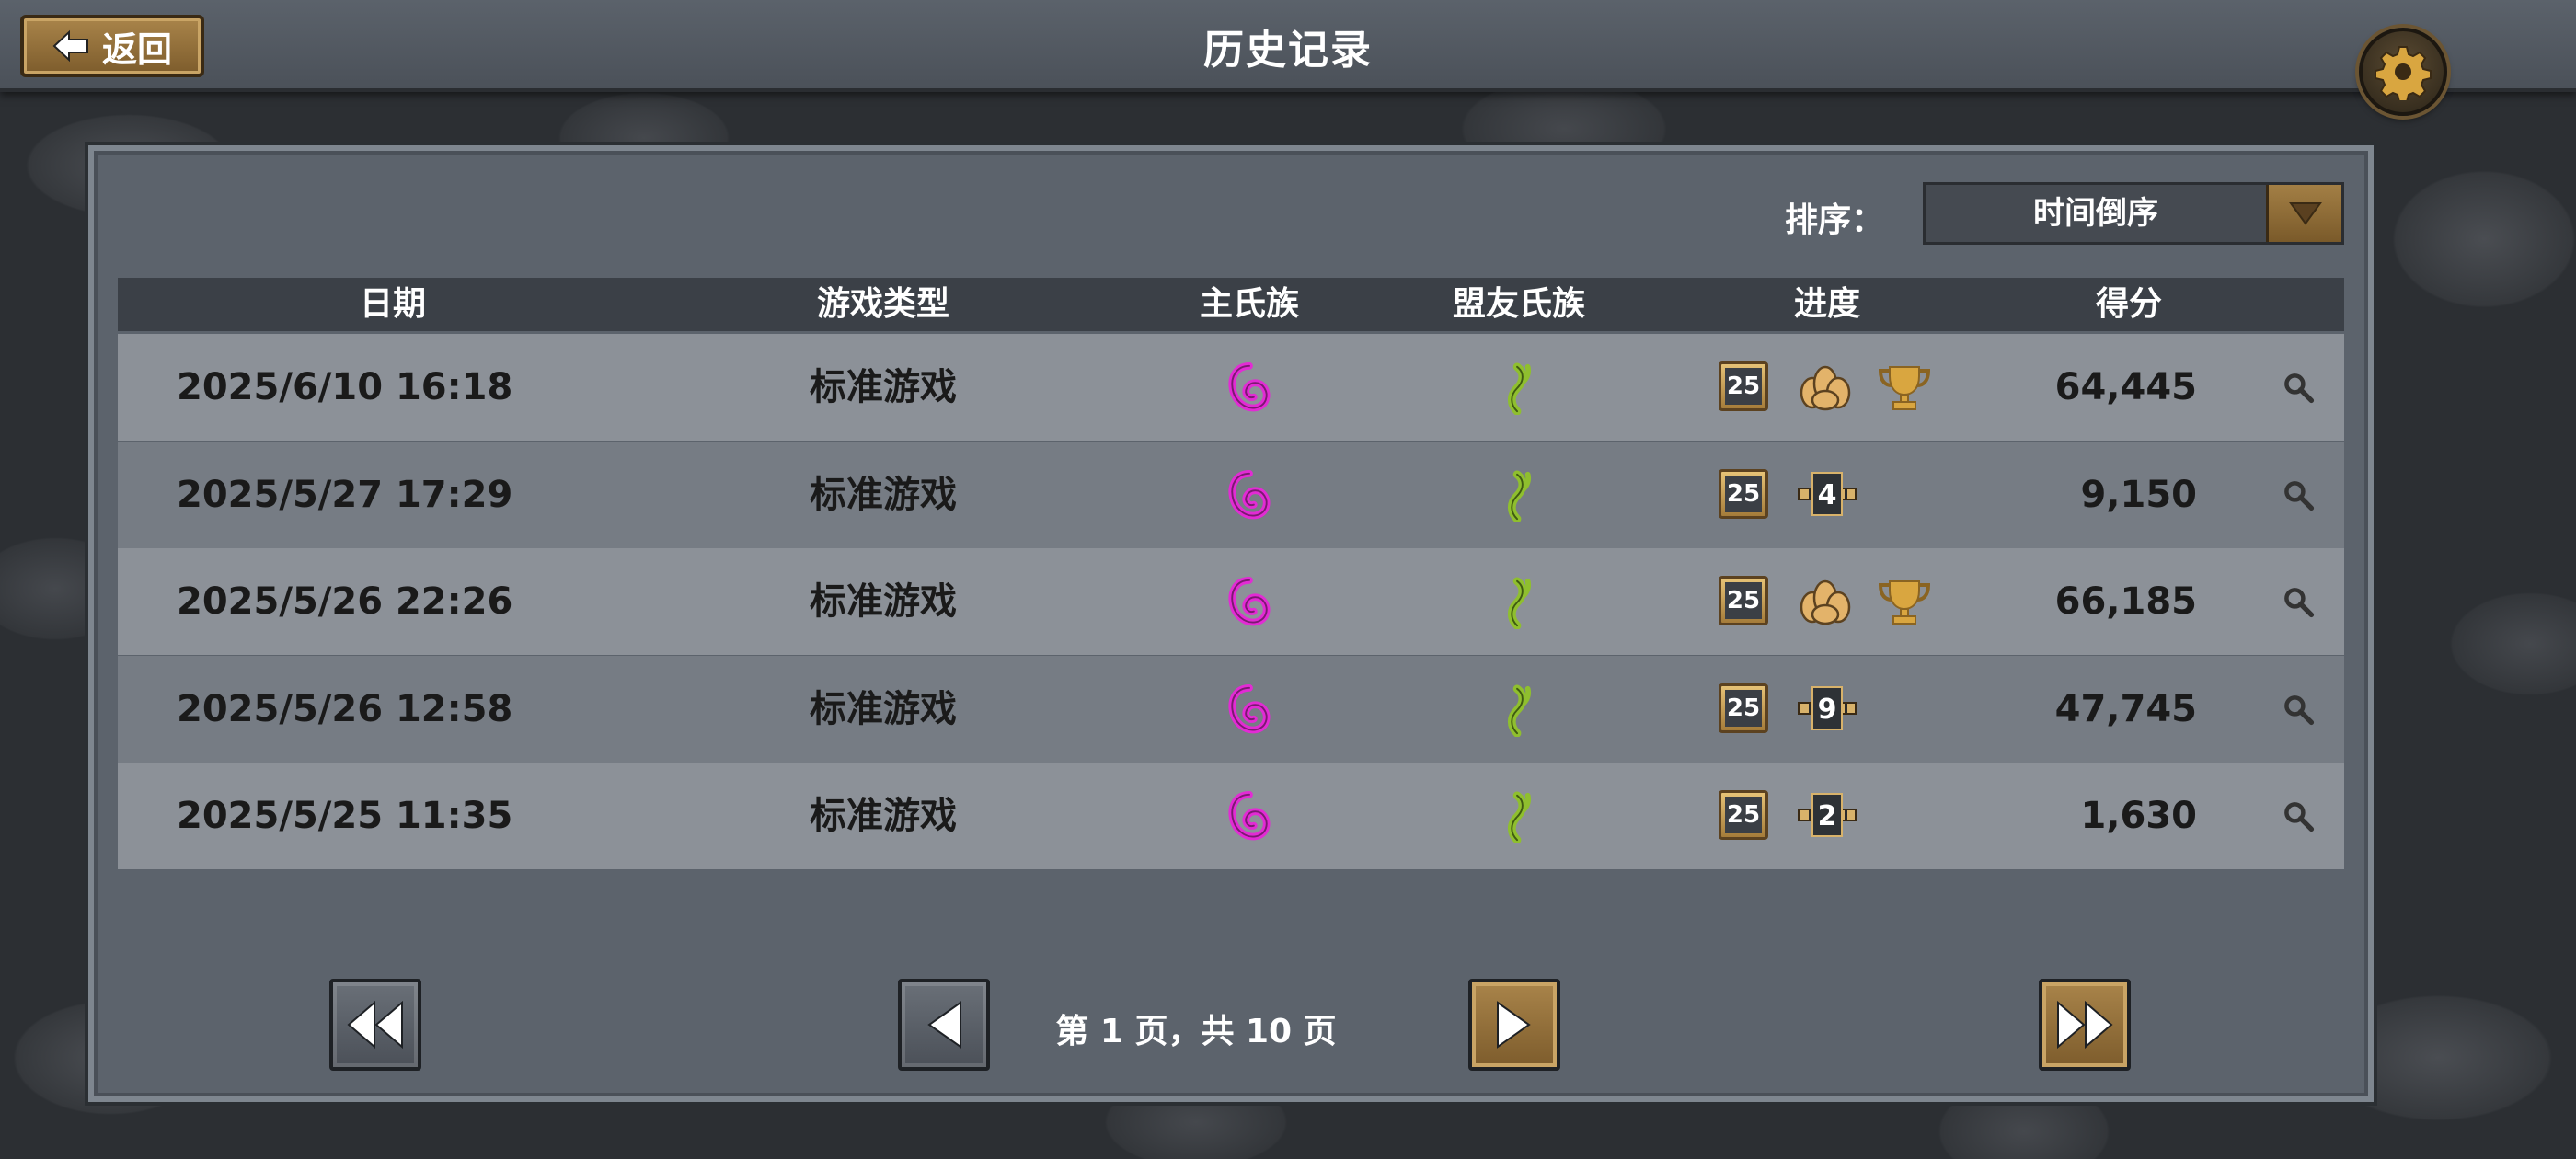  I want to click on table-row: 2025/5/27 17:29 标准游戏 25 4 9,150, so click(1231, 494).